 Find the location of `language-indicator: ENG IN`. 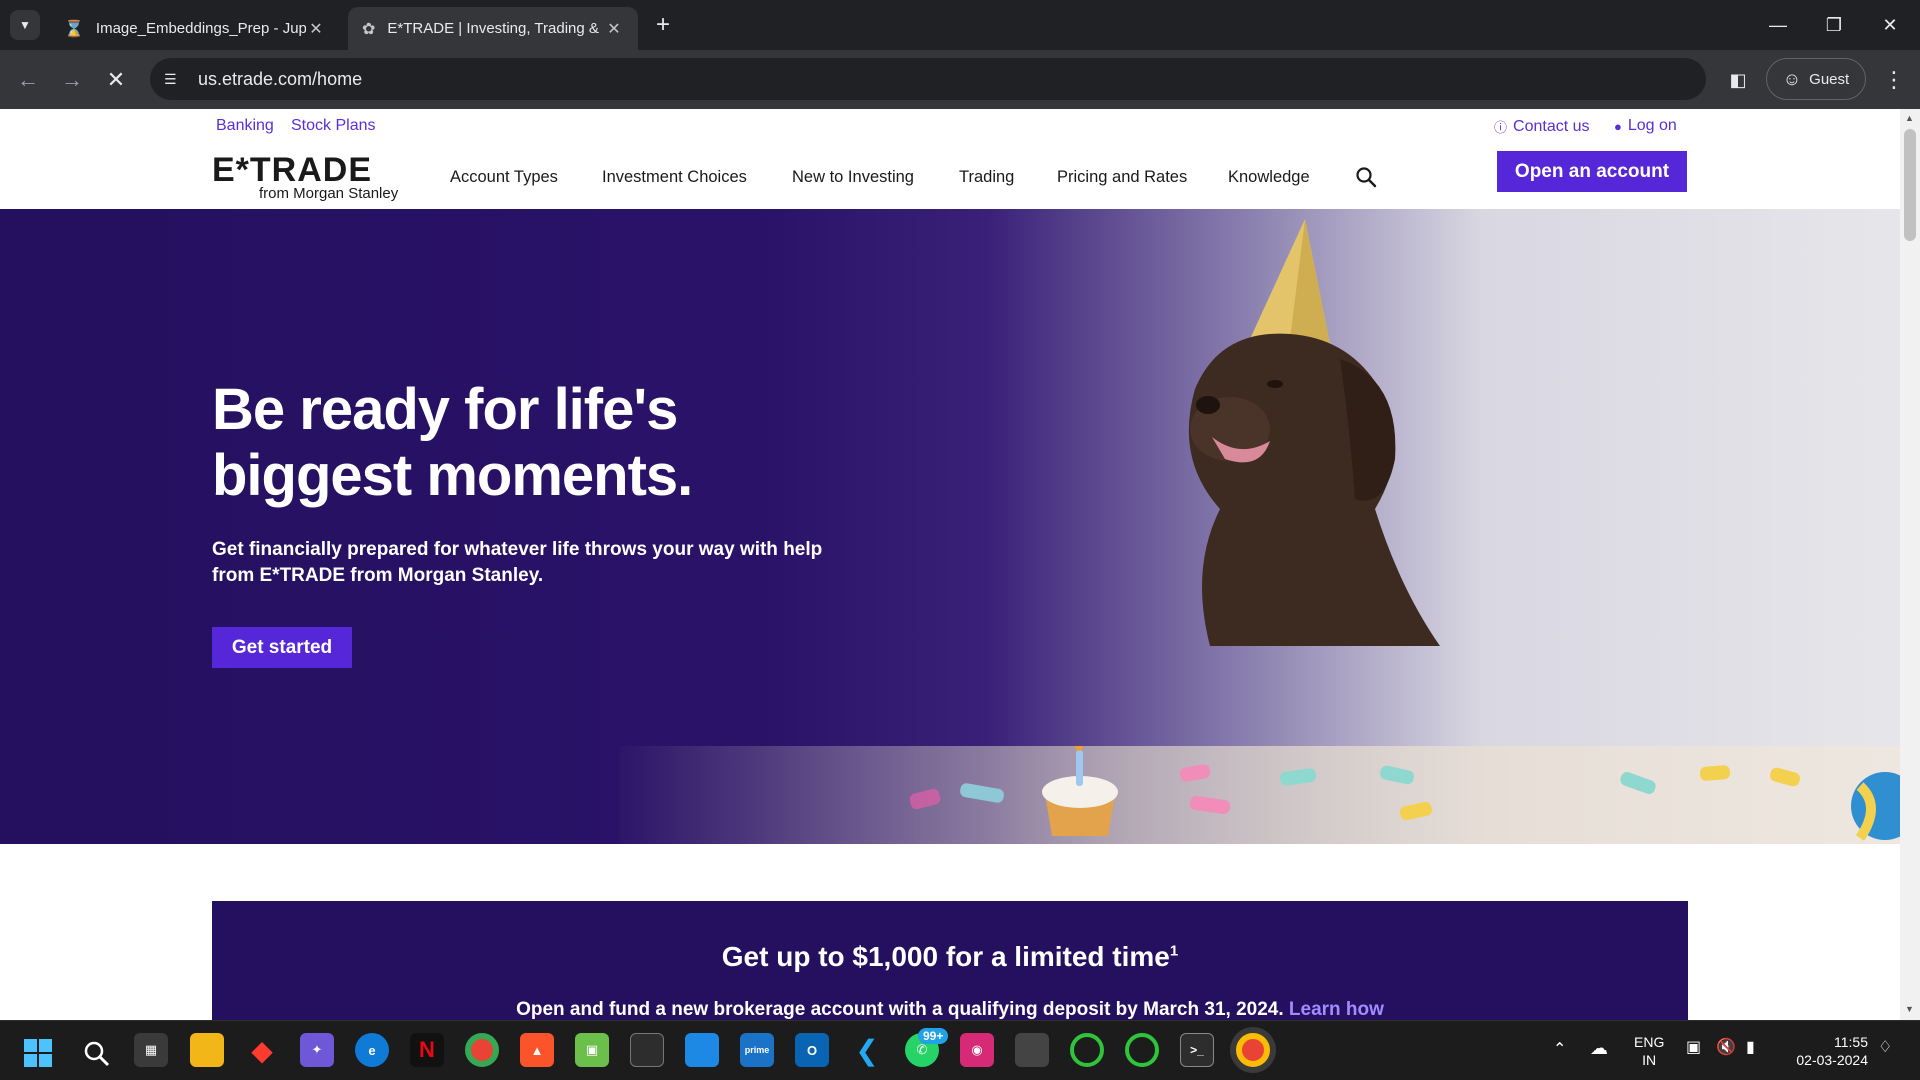

language-indicator: ENG IN is located at coordinates (1649, 1051).